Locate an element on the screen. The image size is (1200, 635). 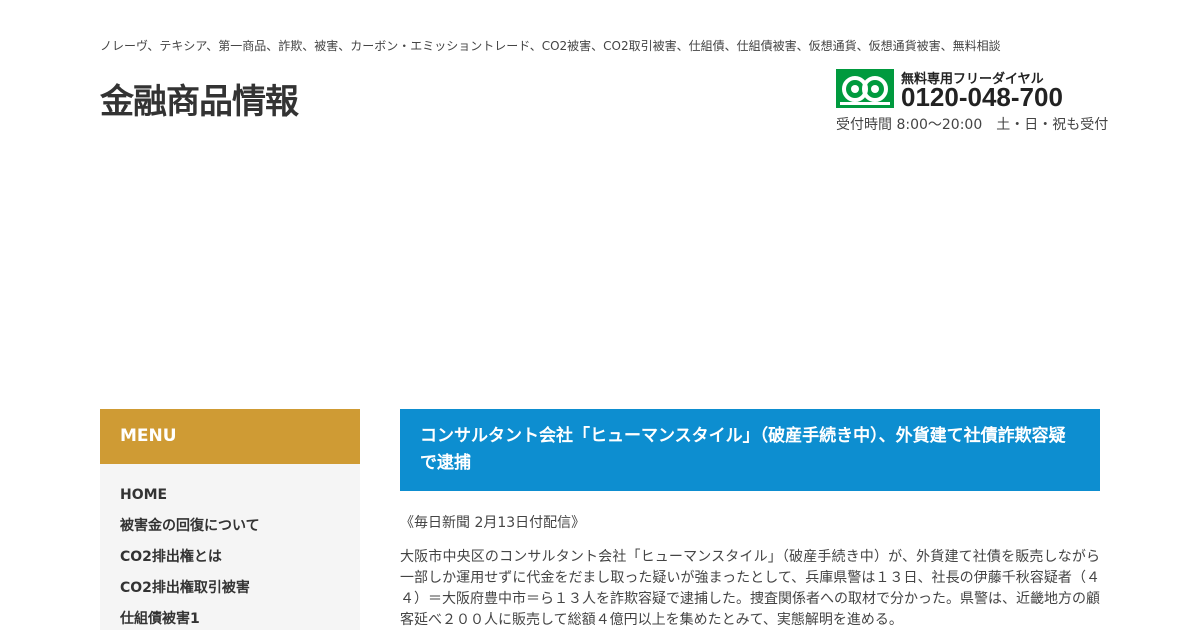
menu-item-recovery: 被害金の回復について is located at coordinates (230, 526).